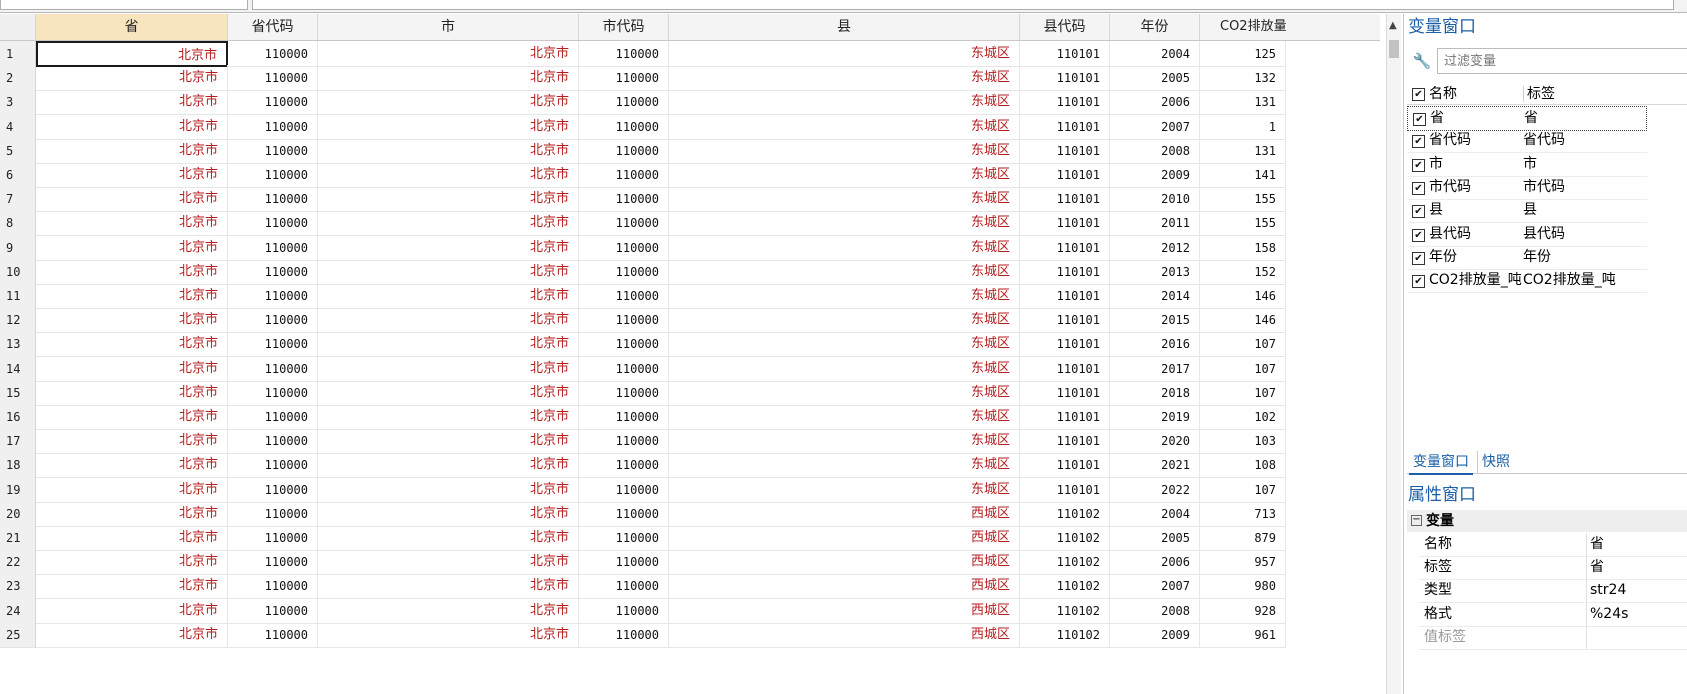 The height and width of the screenshot is (694, 1687). What do you see at coordinates (1155, 610) in the screenshot?
I see `cell-year: 2008` at bounding box center [1155, 610].